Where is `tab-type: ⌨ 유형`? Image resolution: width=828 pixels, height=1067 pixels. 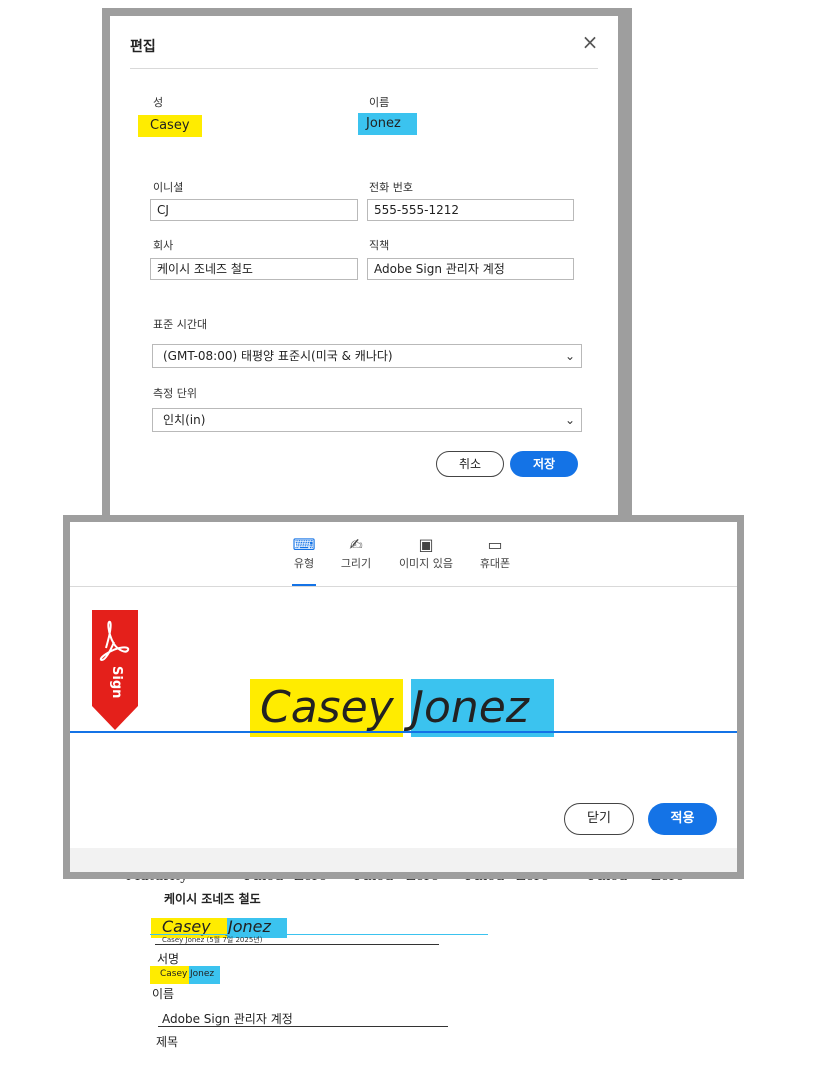
tab-type: ⌨ 유형 is located at coordinates (304, 553).